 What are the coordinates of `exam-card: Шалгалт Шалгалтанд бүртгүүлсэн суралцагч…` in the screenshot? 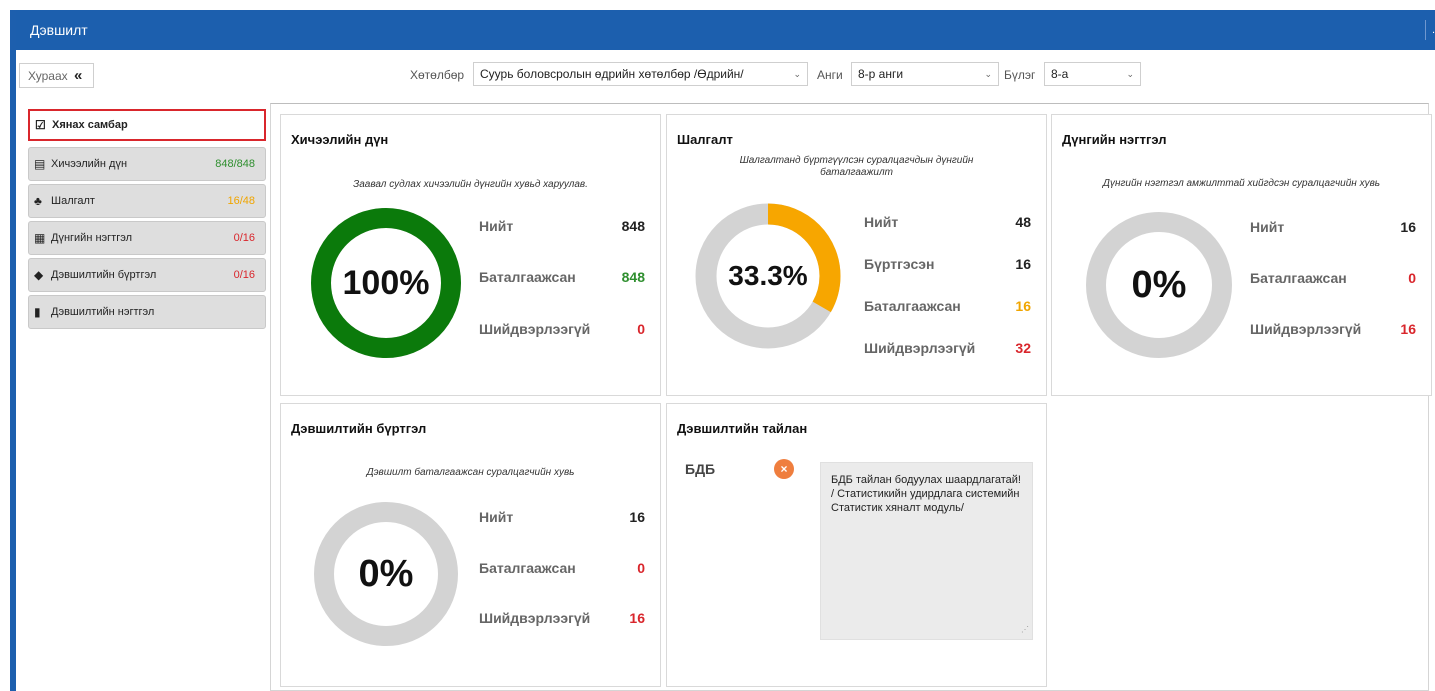 It's located at (856, 255).